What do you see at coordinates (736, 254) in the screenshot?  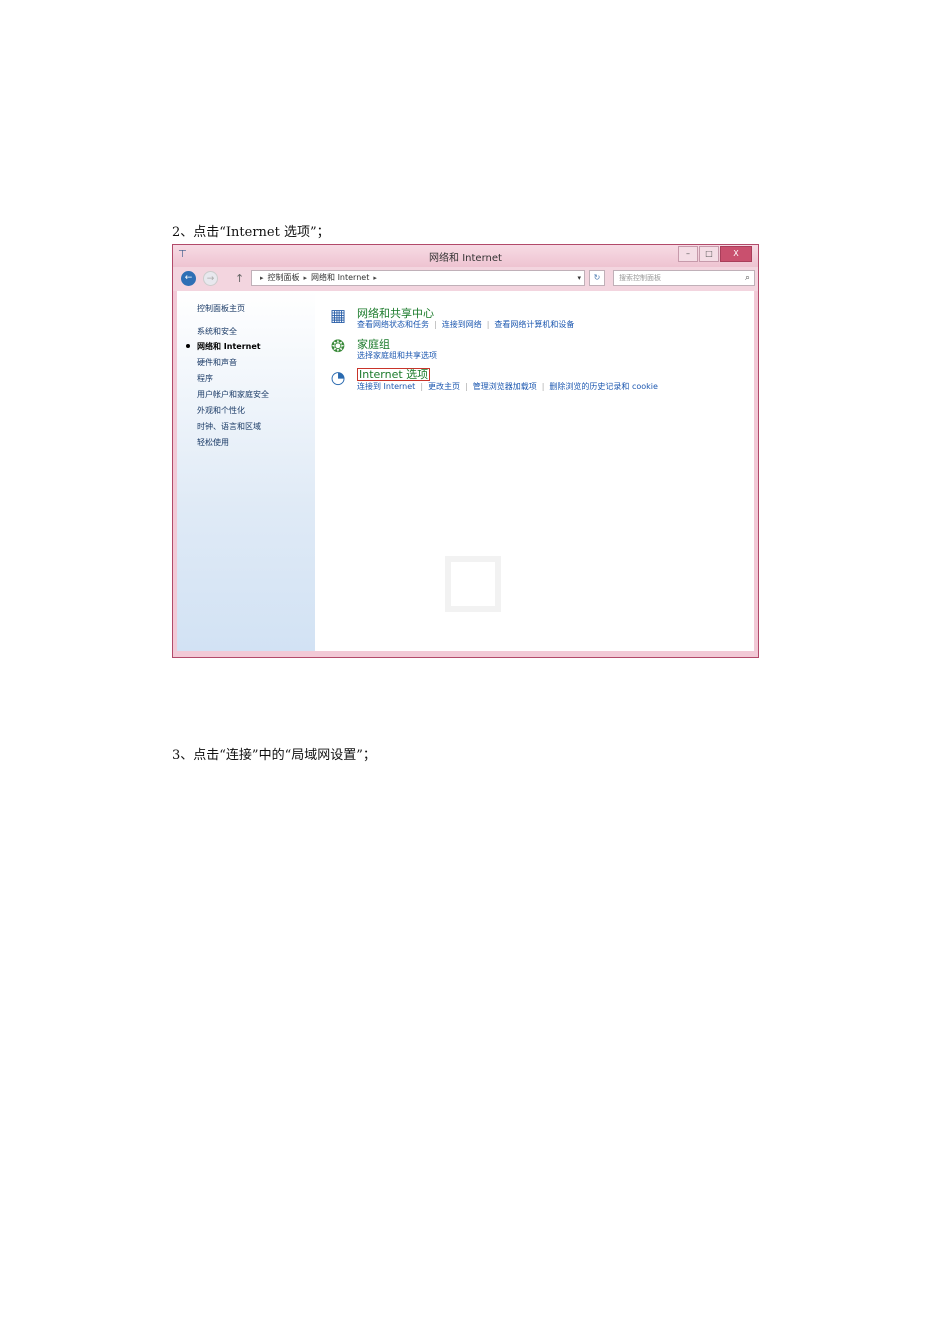 I see `close-button: X` at bounding box center [736, 254].